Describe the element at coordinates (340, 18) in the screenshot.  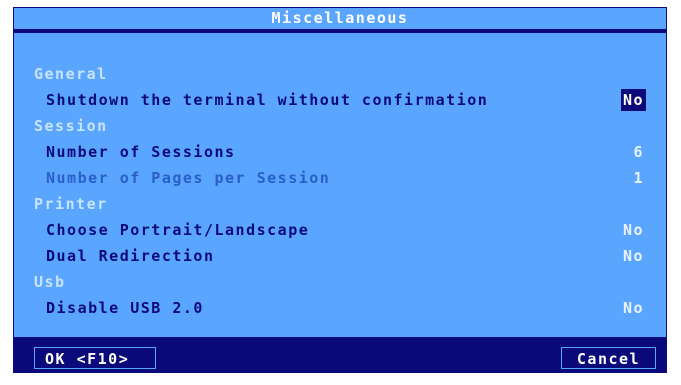
I see `dialog-title: Miscellaneous` at that location.